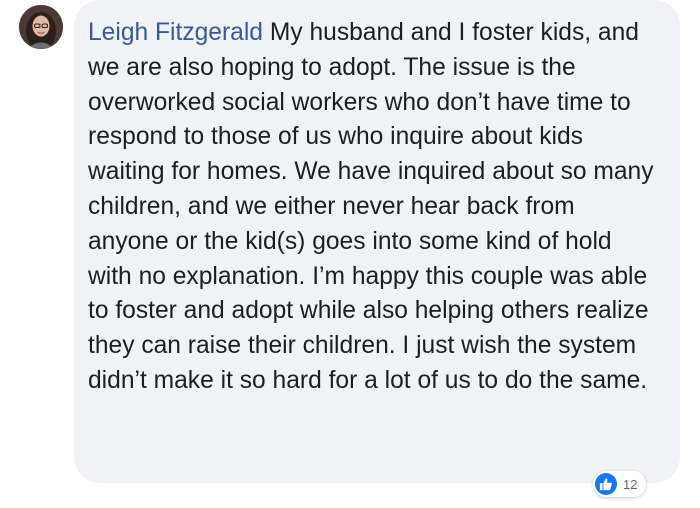 This screenshot has width=700, height=508. Describe the element at coordinates (175, 32) in the screenshot. I see `comment-author-link: Leigh Fitzgerald` at that location.